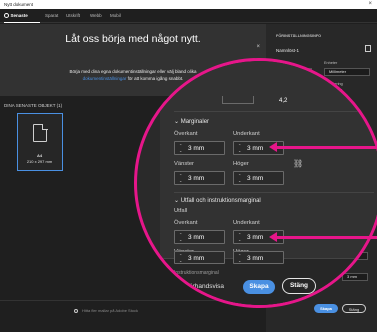 The height and width of the screenshot is (332, 377). I want to click on margins-section-title: Marginaler, so click(195, 122).